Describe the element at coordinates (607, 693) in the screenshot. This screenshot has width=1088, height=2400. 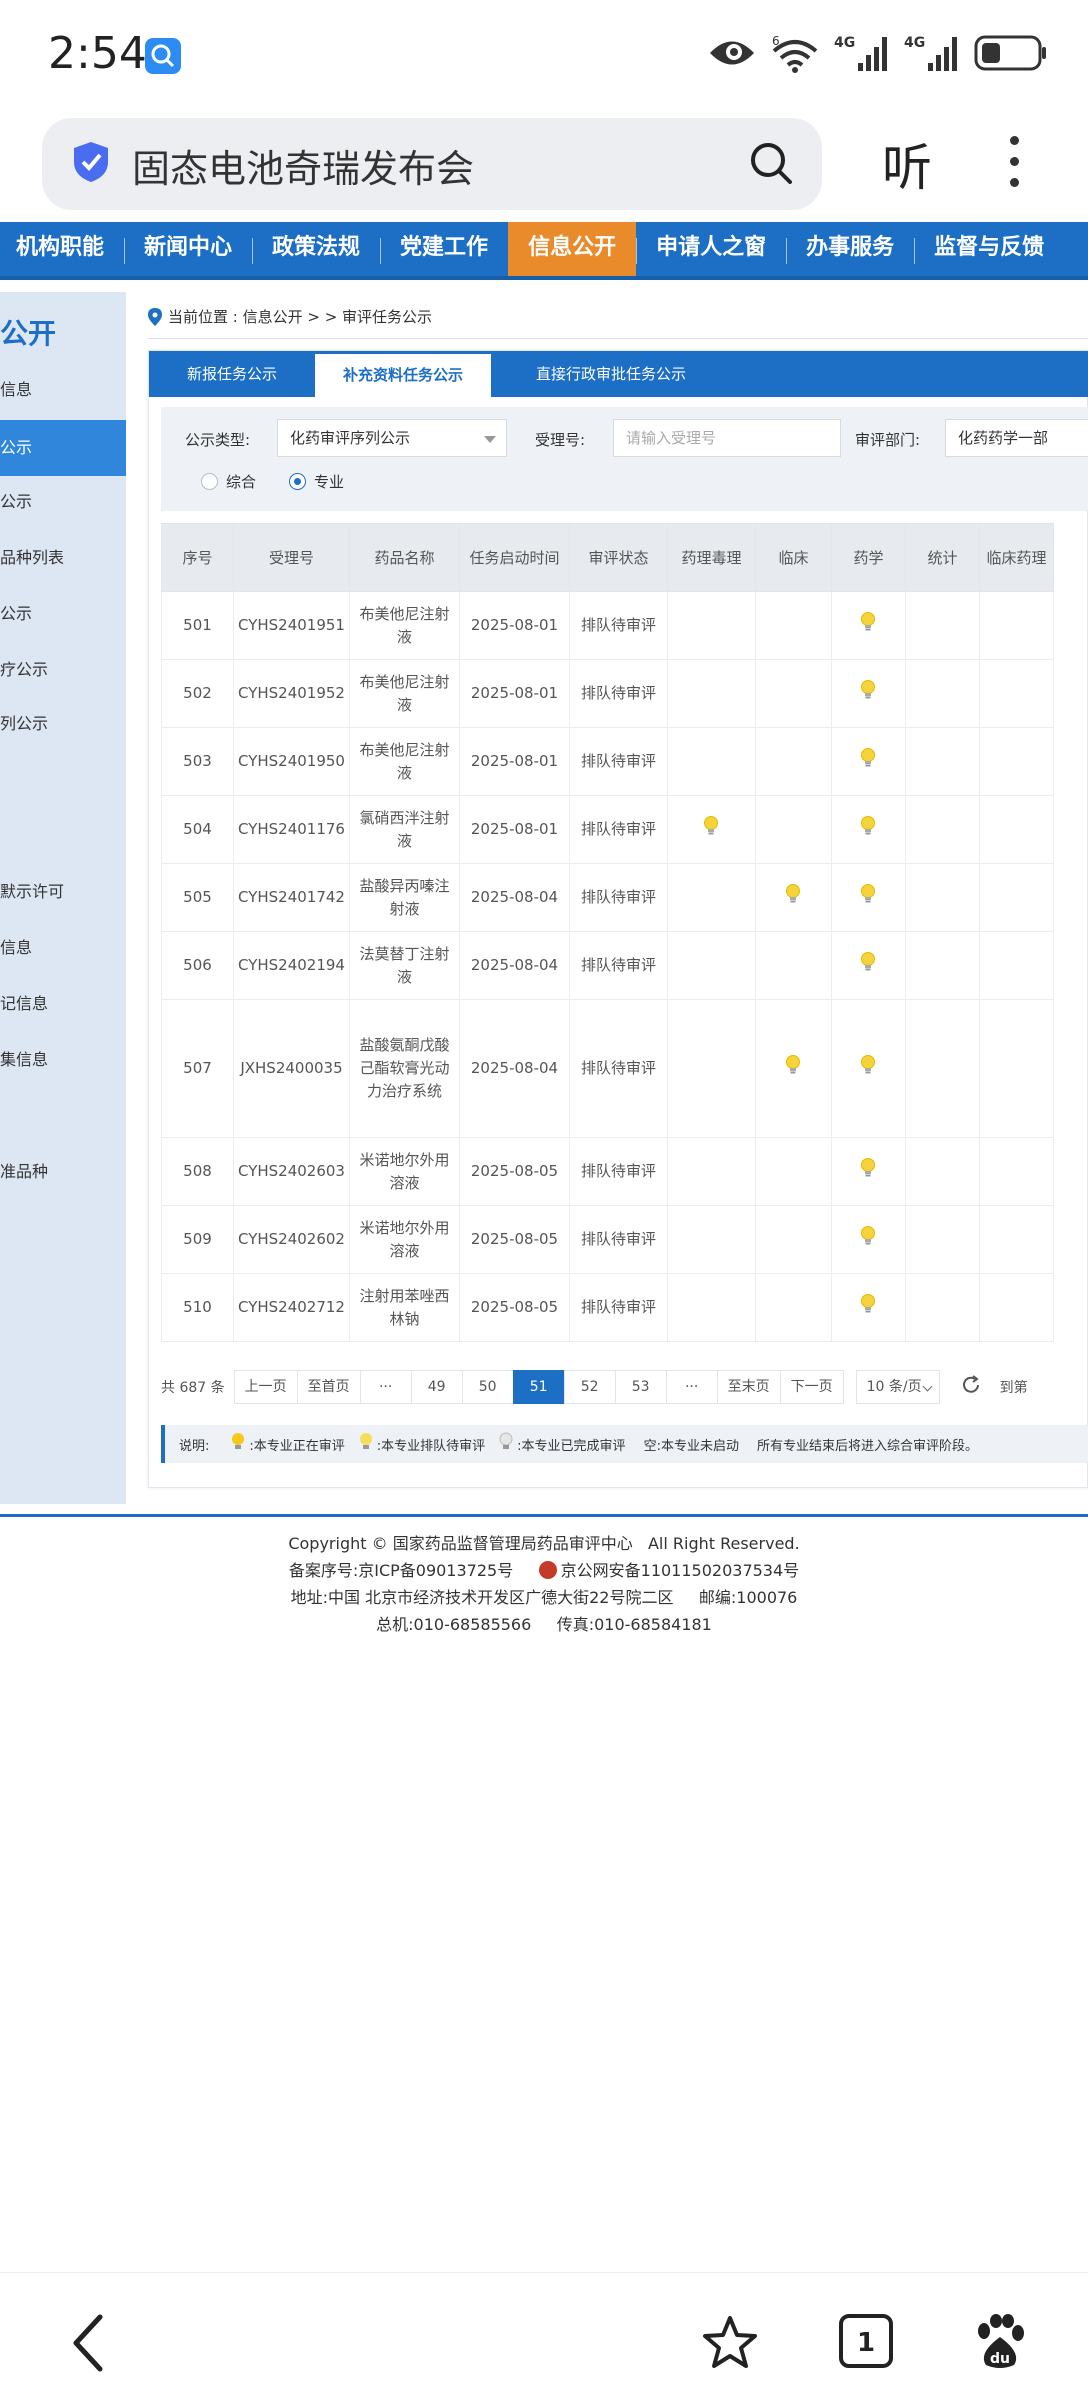
I see `table-row: 502 CYHS2401952 布美他尼注射液 2025-08-01 排队待审评` at that location.